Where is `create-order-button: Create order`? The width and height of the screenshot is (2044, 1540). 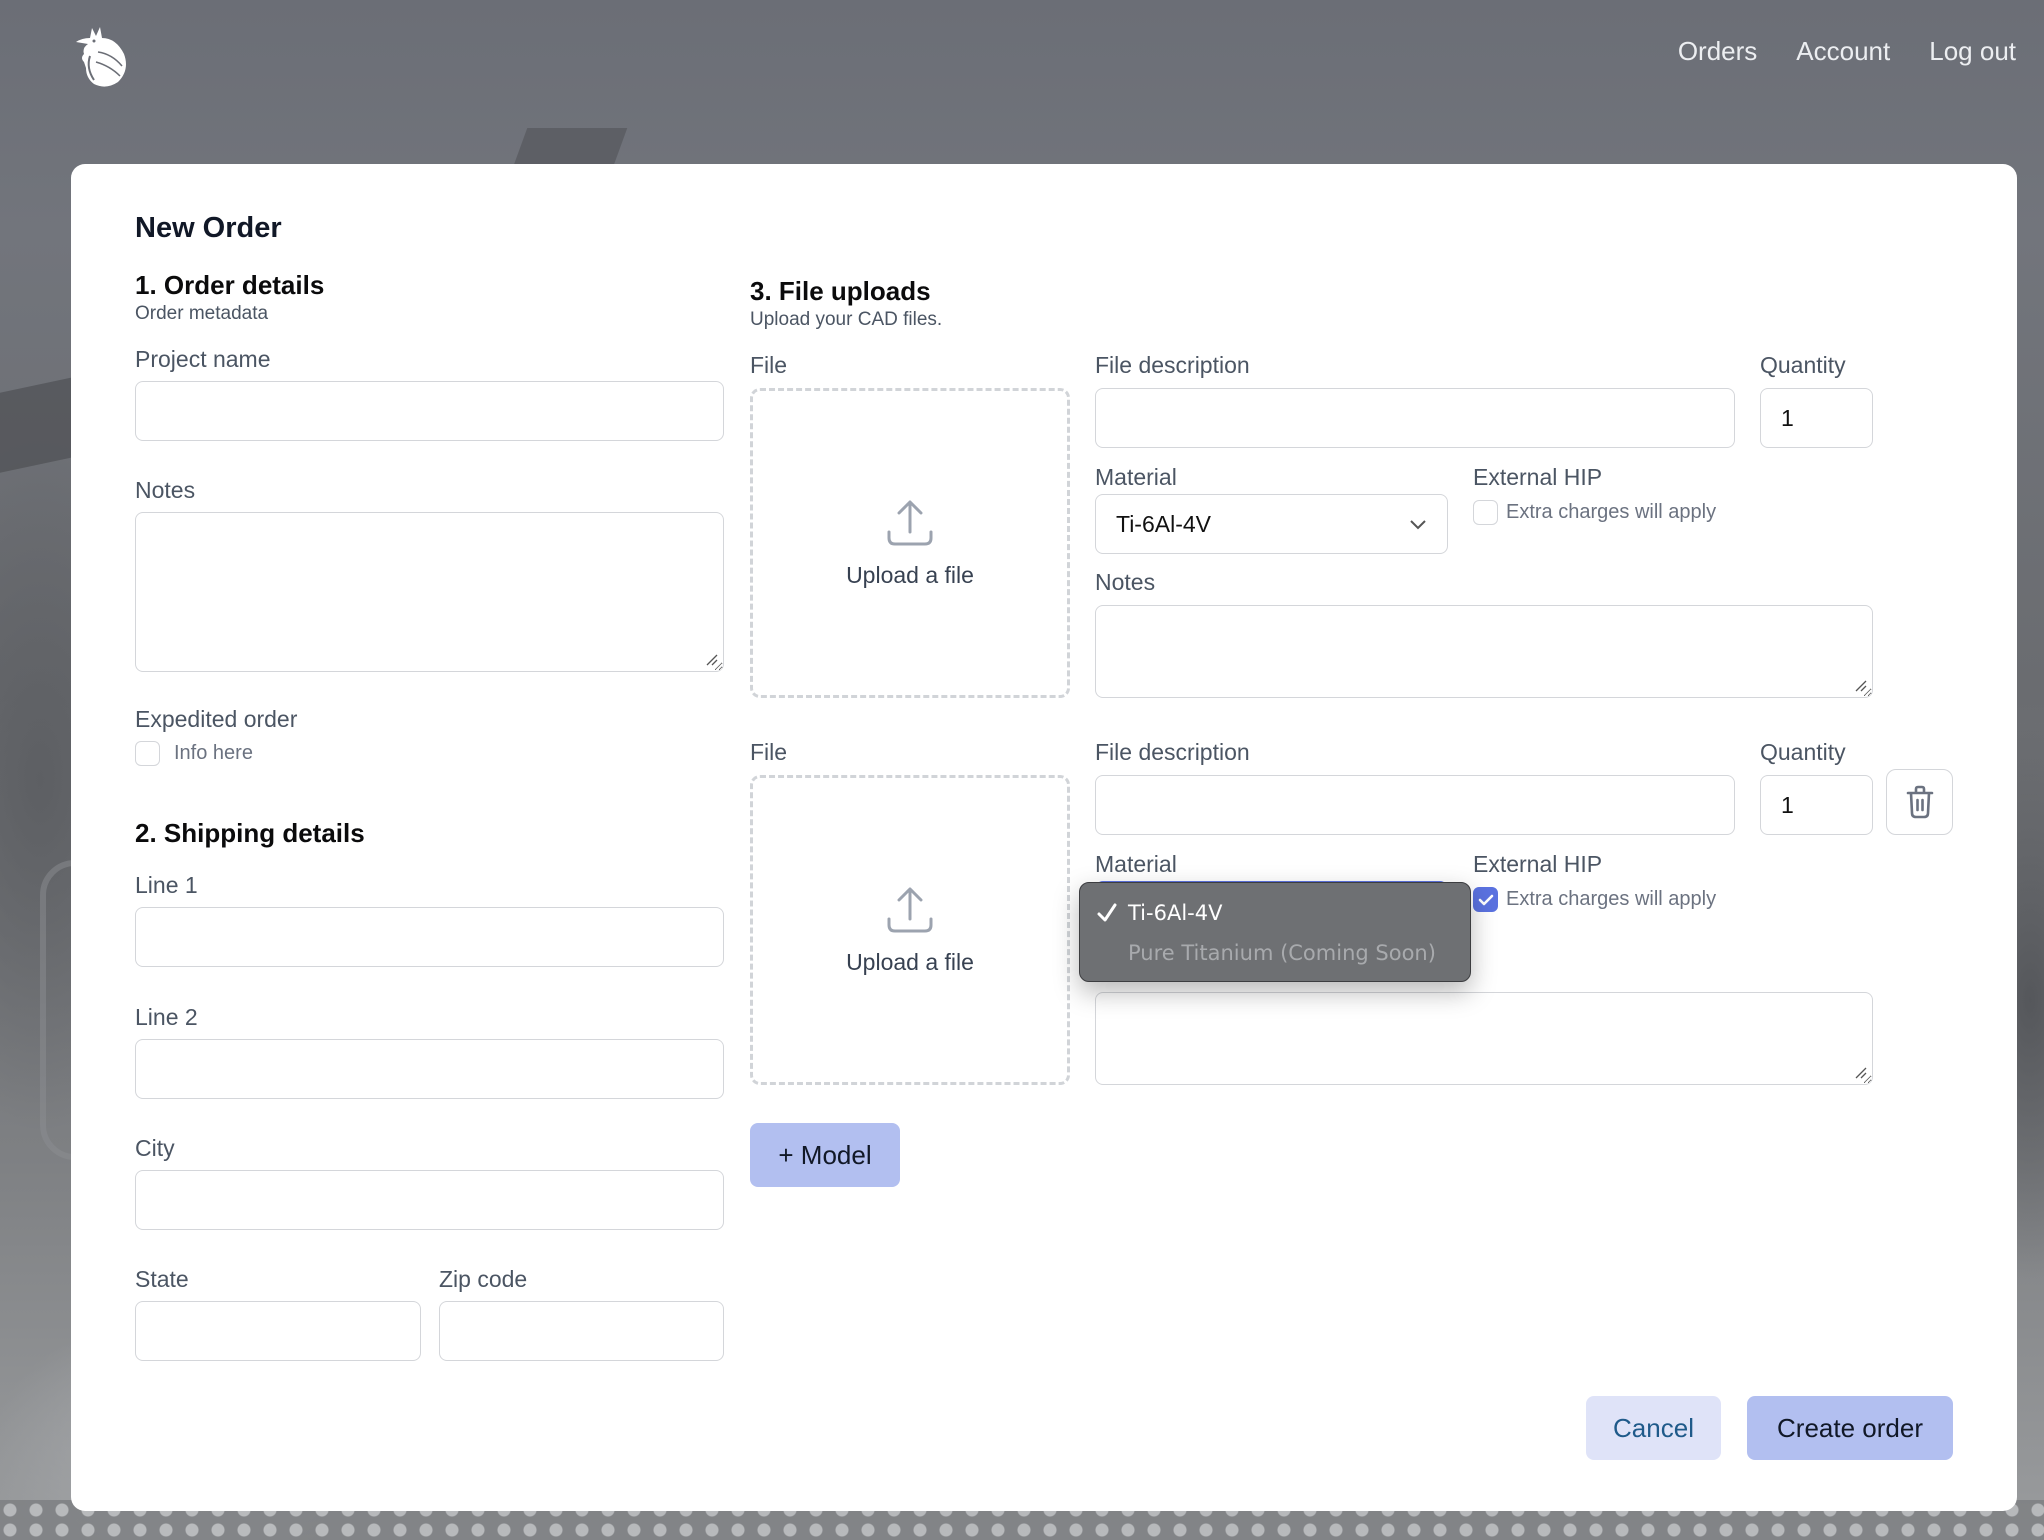 create-order-button: Create order is located at coordinates (1850, 1428).